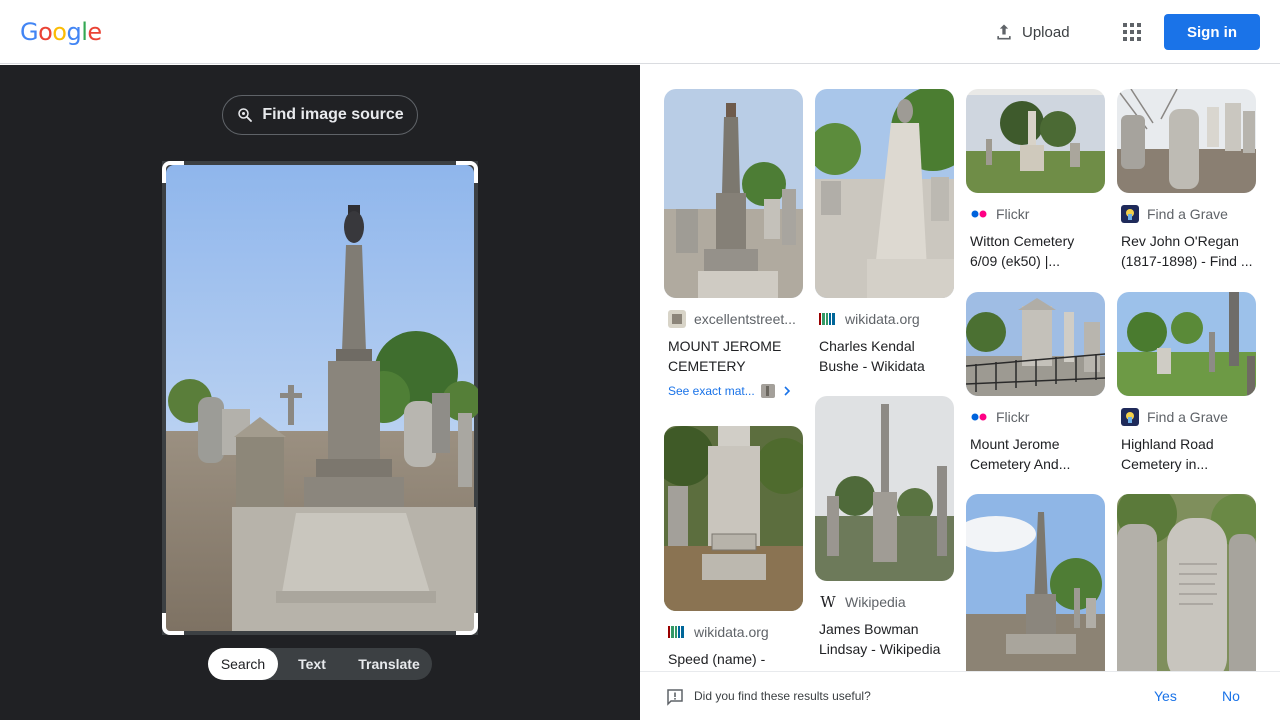 Image resolution: width=1280 pixels, height=720 pixels. I want to click on crop-handle-top-left, so click(173, 172).